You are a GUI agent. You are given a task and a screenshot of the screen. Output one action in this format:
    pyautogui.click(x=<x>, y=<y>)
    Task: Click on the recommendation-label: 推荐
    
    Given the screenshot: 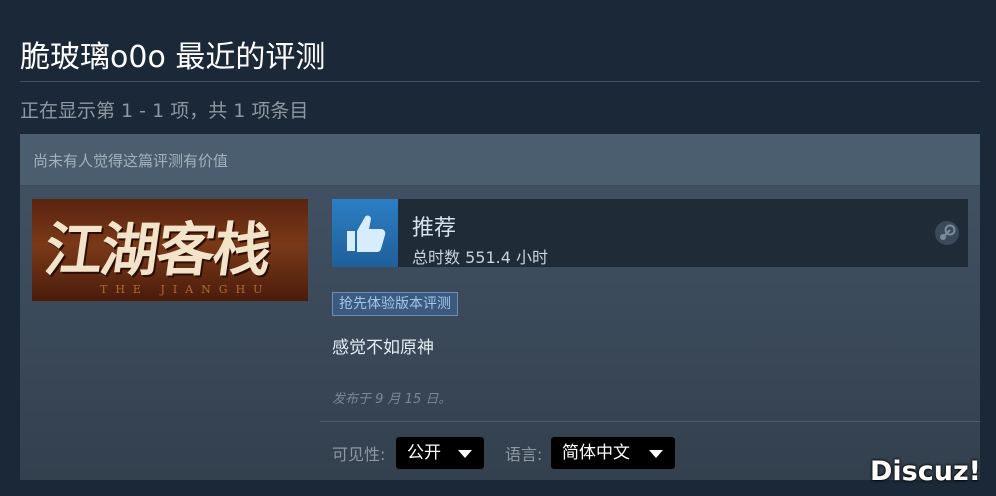 What is the action you would take?
    pyautogui.click(x=434, y=228)
    